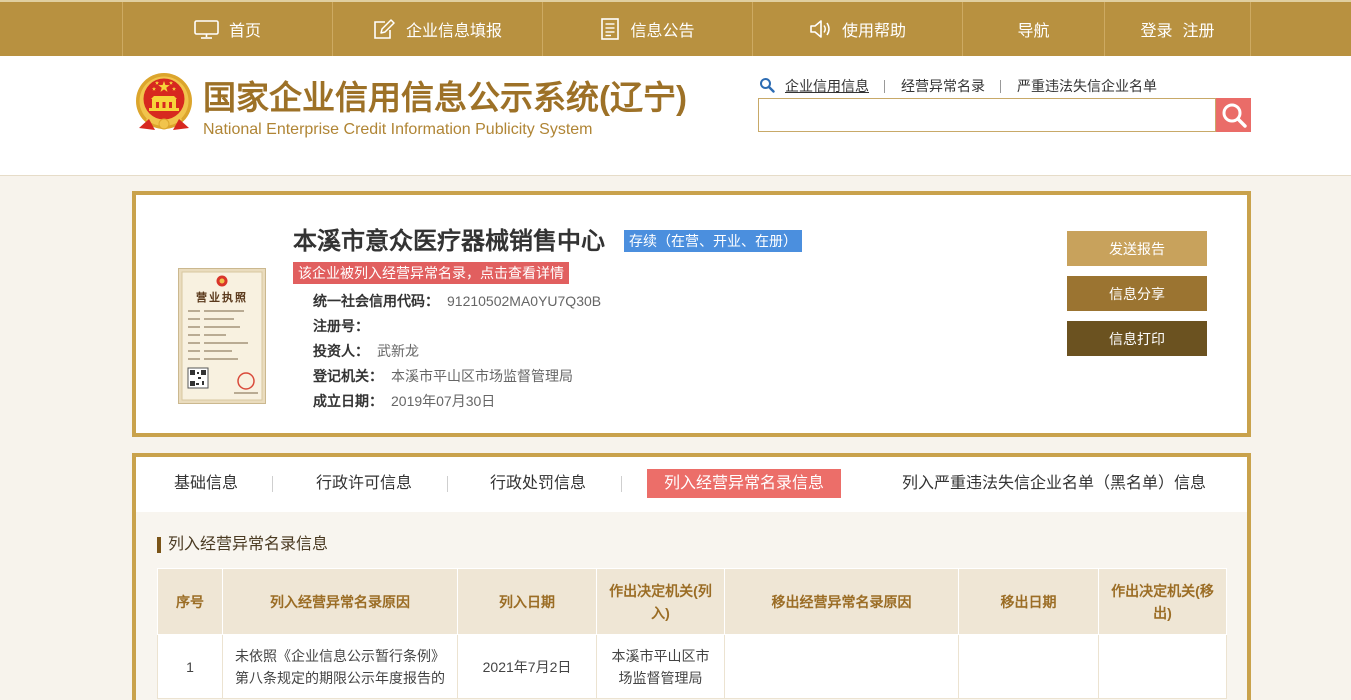  What do you see at coordinates (348, 401) in the screenshot?
I see `field-label: 成立日期：` at bounding box center [348, 401].